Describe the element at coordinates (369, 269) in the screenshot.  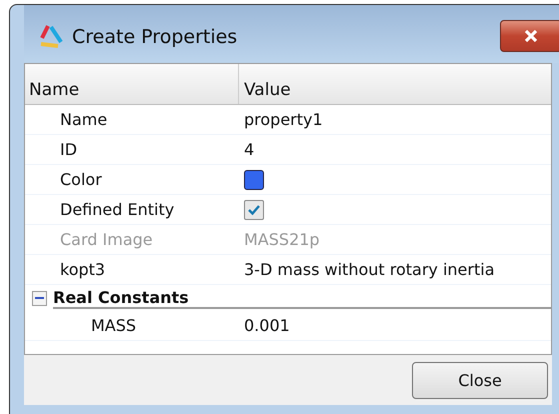
I see `property-value: 3-D mass without rotary inertia` at that location.